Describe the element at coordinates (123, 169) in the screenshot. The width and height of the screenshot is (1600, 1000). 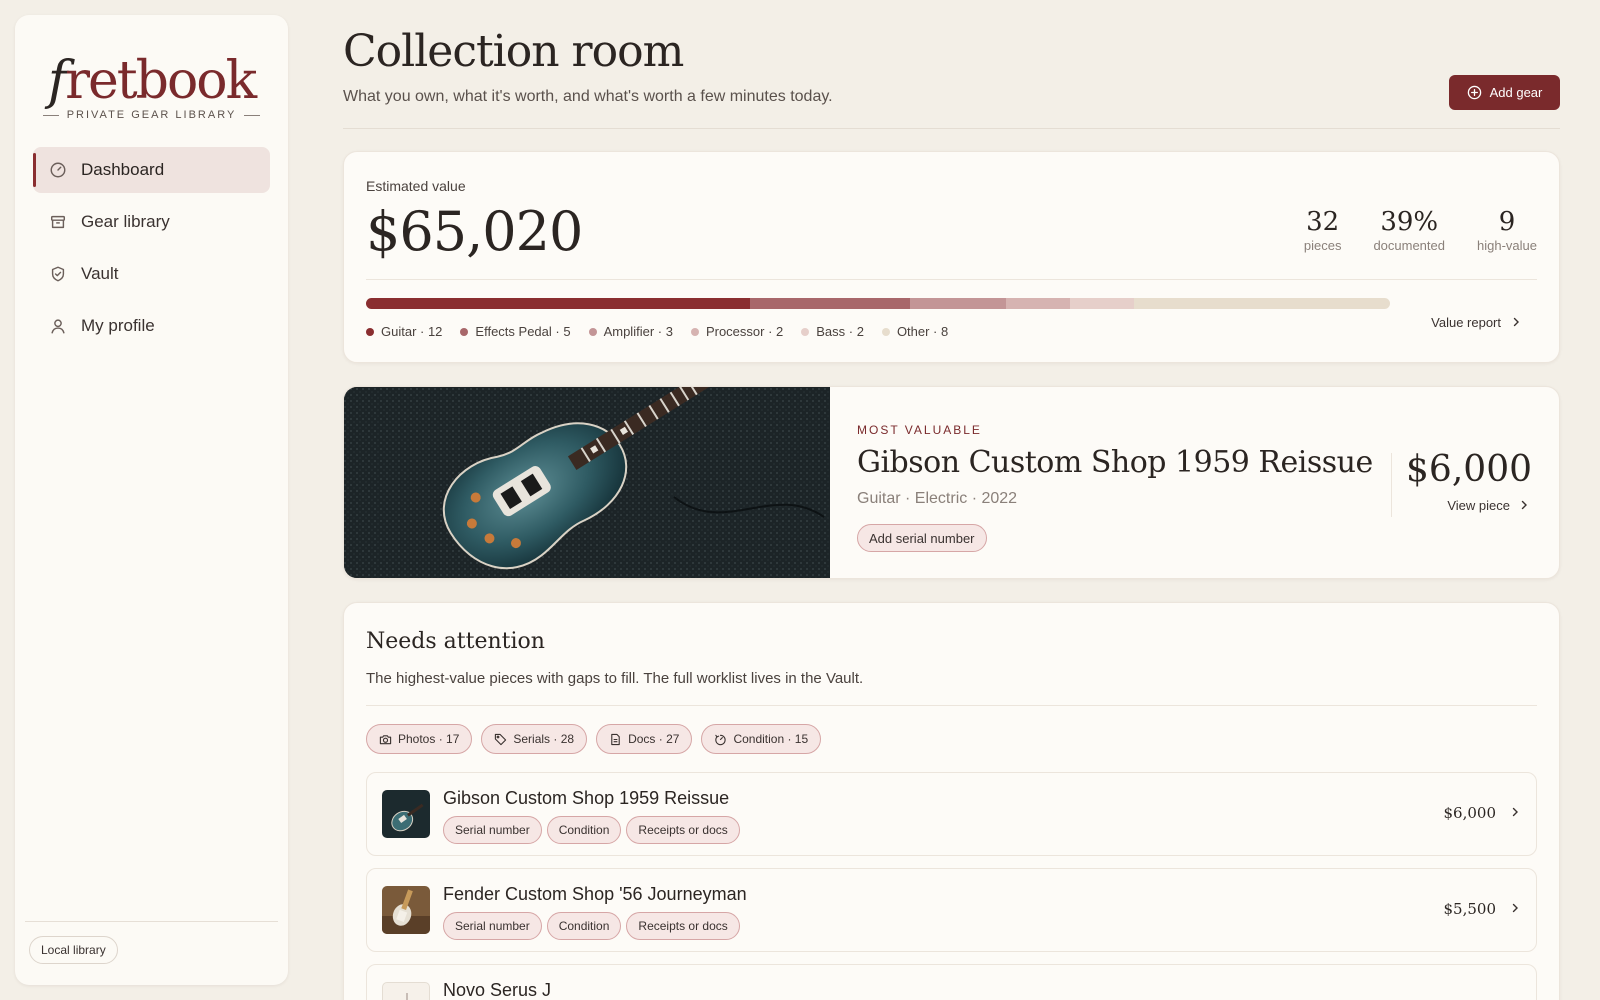
I see `sidebar-item-label: Dashboard` at that location.